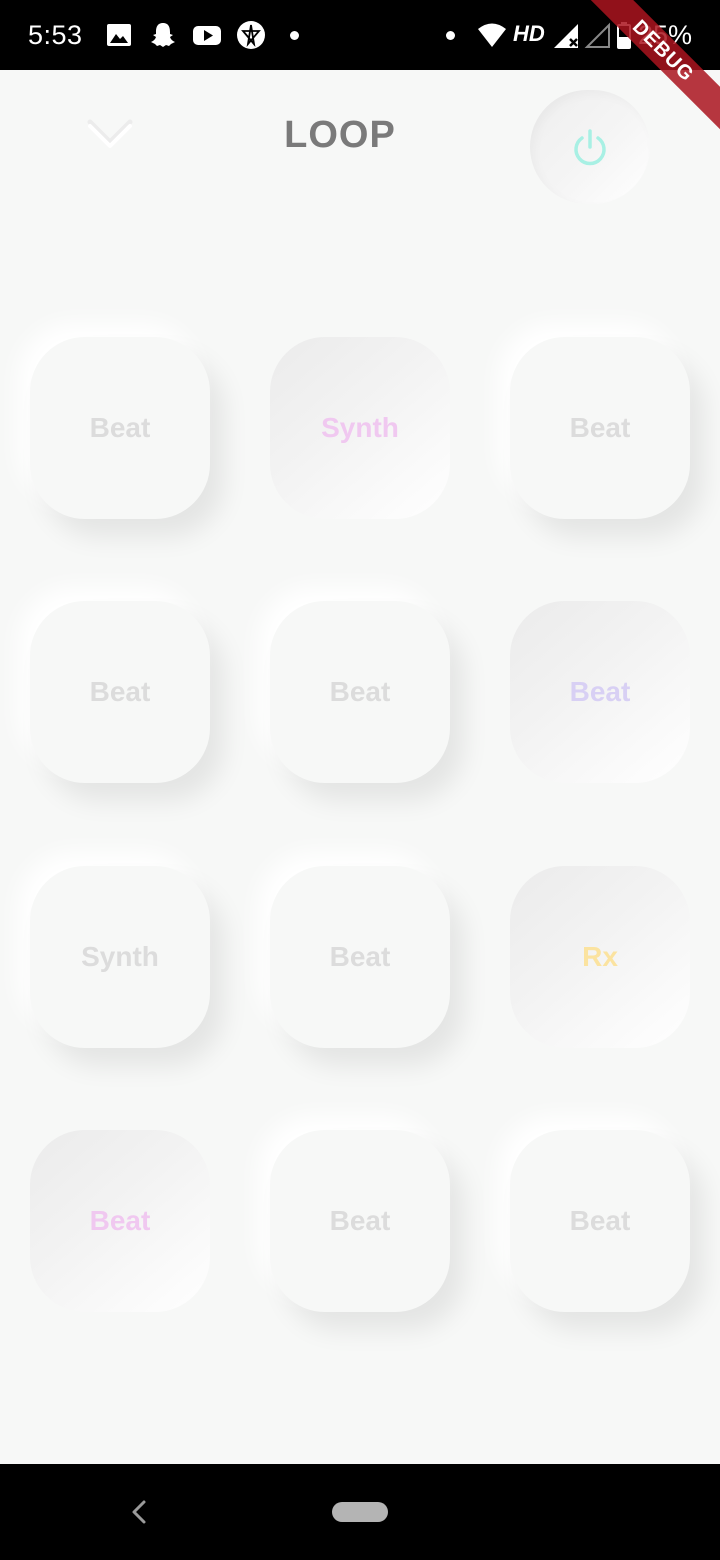 The height and width of the screenshot is (1560, 720). What do you see at coordinates (139, 1512) in the screenshot?
I see `back-icon` at bounding box center [139, 1512].